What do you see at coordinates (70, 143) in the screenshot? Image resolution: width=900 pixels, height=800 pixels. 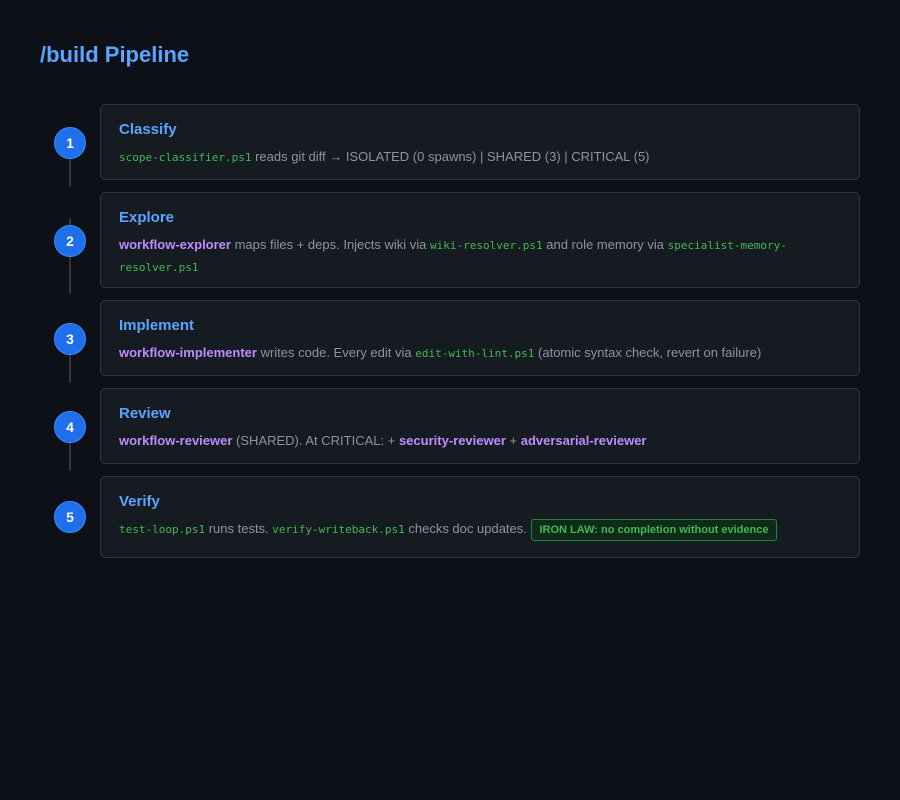 I see `step-number-badge: 1` at bounding box center [70, 143].